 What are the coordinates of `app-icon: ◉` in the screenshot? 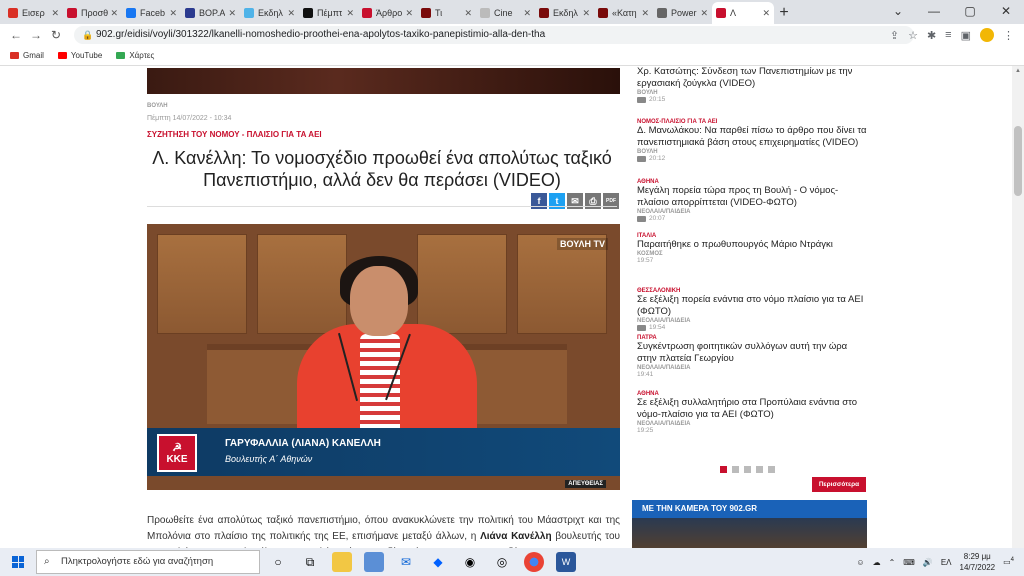 It's located at (470, 562).